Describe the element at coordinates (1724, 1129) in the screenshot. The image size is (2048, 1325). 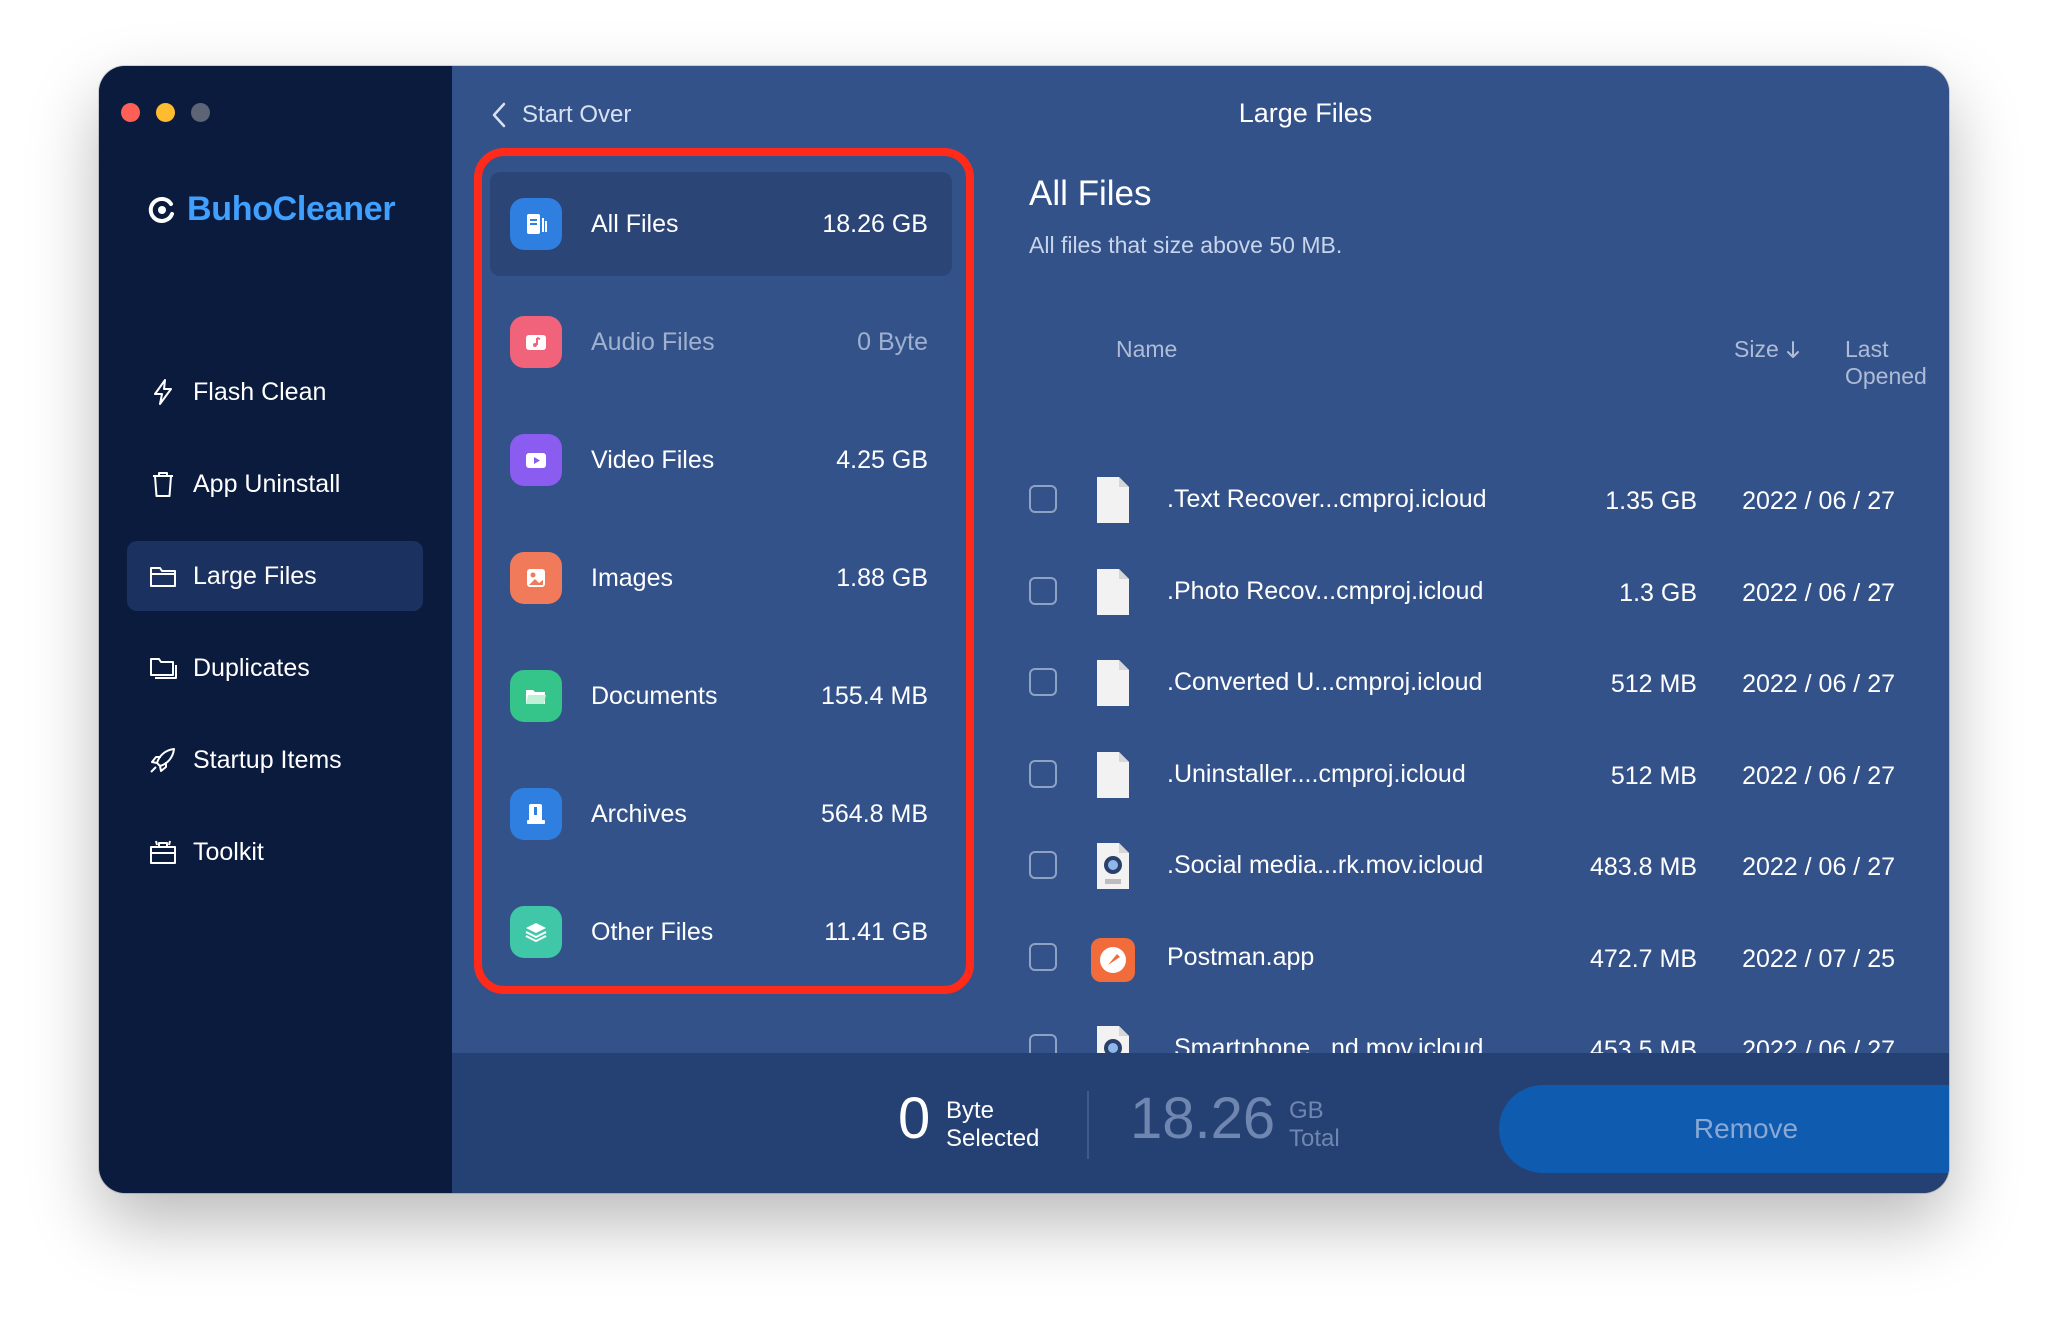
I see `remove-button: Remove` at that location.